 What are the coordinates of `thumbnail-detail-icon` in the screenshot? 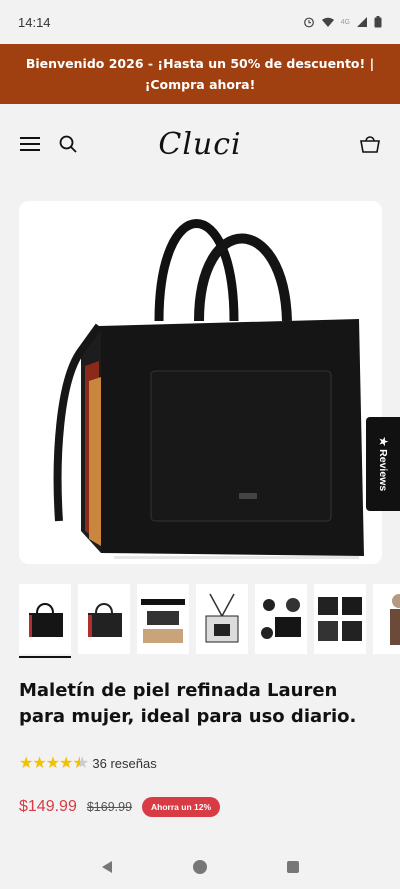 It's located at (163, 621).